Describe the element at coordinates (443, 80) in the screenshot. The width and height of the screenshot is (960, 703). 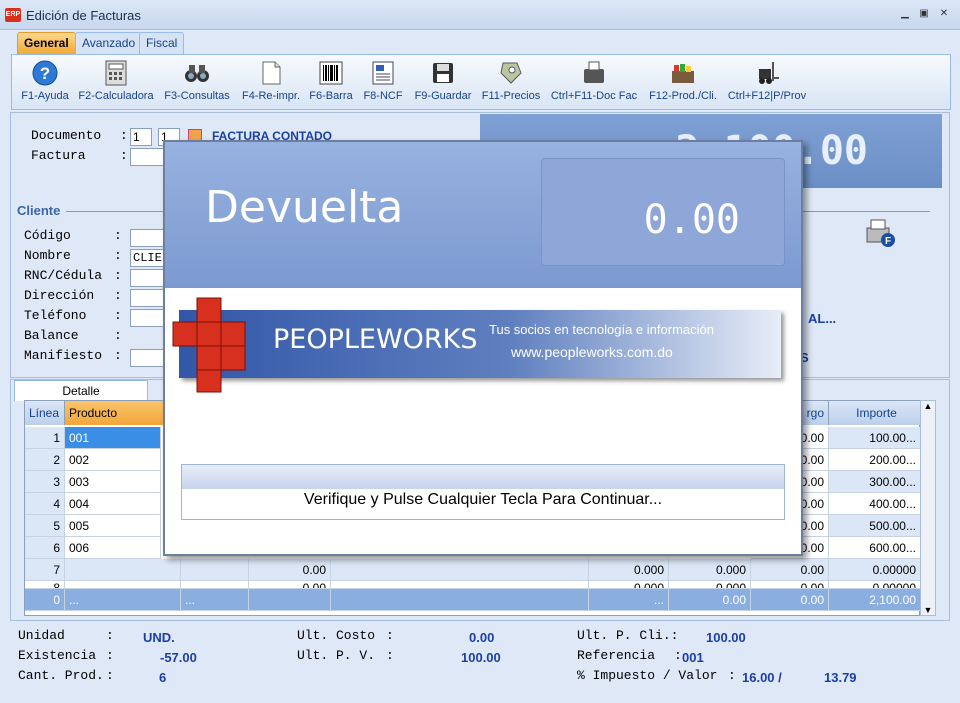
I see `save-button: F9-Guardar` at that location.